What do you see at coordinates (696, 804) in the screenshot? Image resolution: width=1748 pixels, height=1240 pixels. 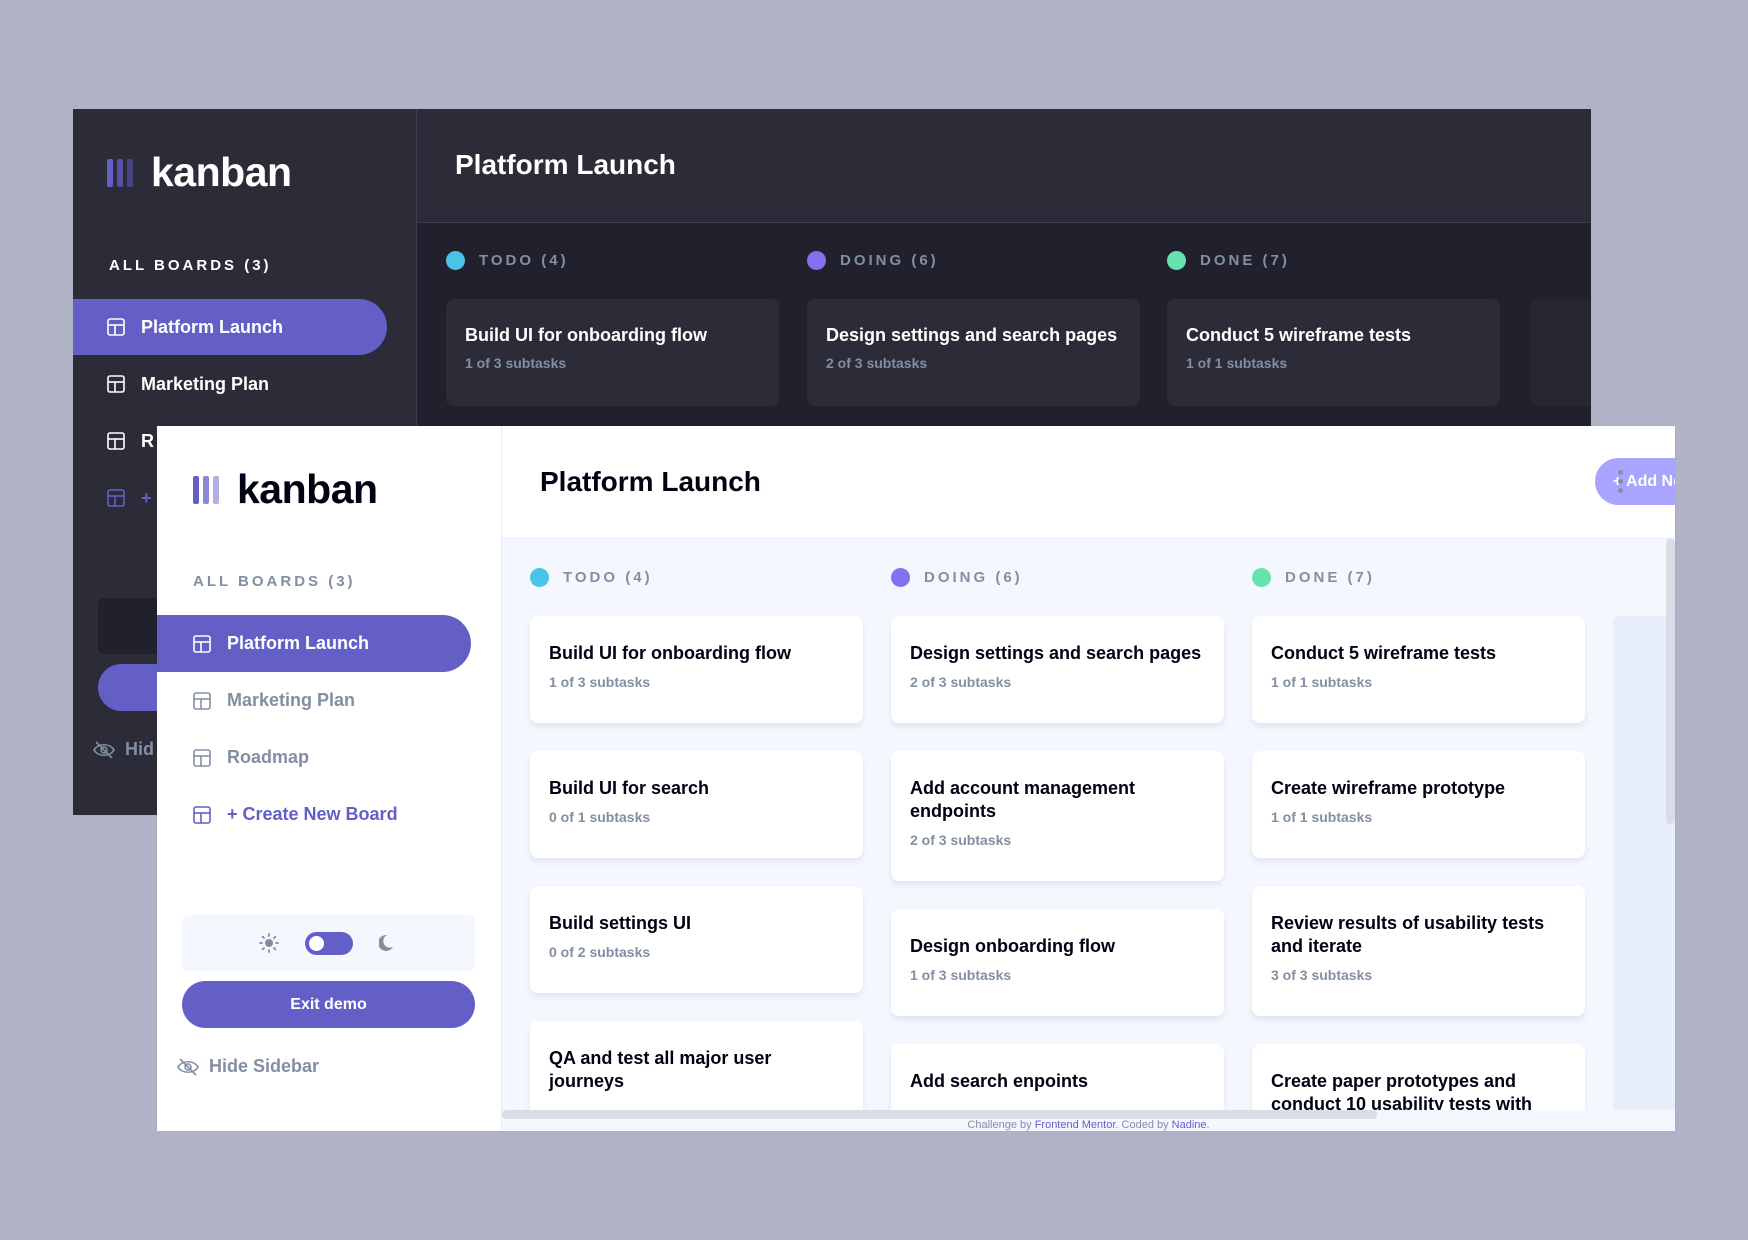 I see `task-card: Build UI for search 0 of 1 subtasks` at bounding box center [696, 804].